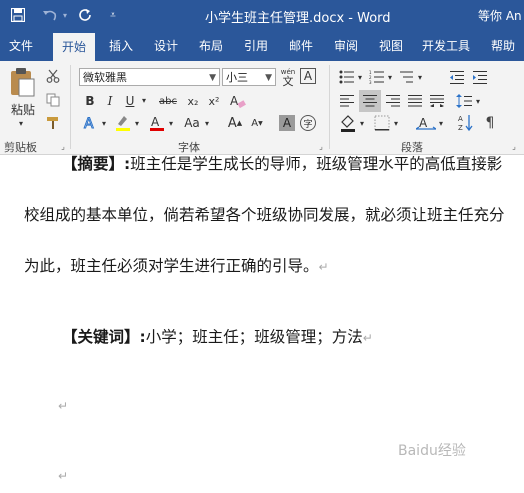 The width and height of the screenshot is (524, 493). I want to click on decrease-indent-icon, so click(457, 77).